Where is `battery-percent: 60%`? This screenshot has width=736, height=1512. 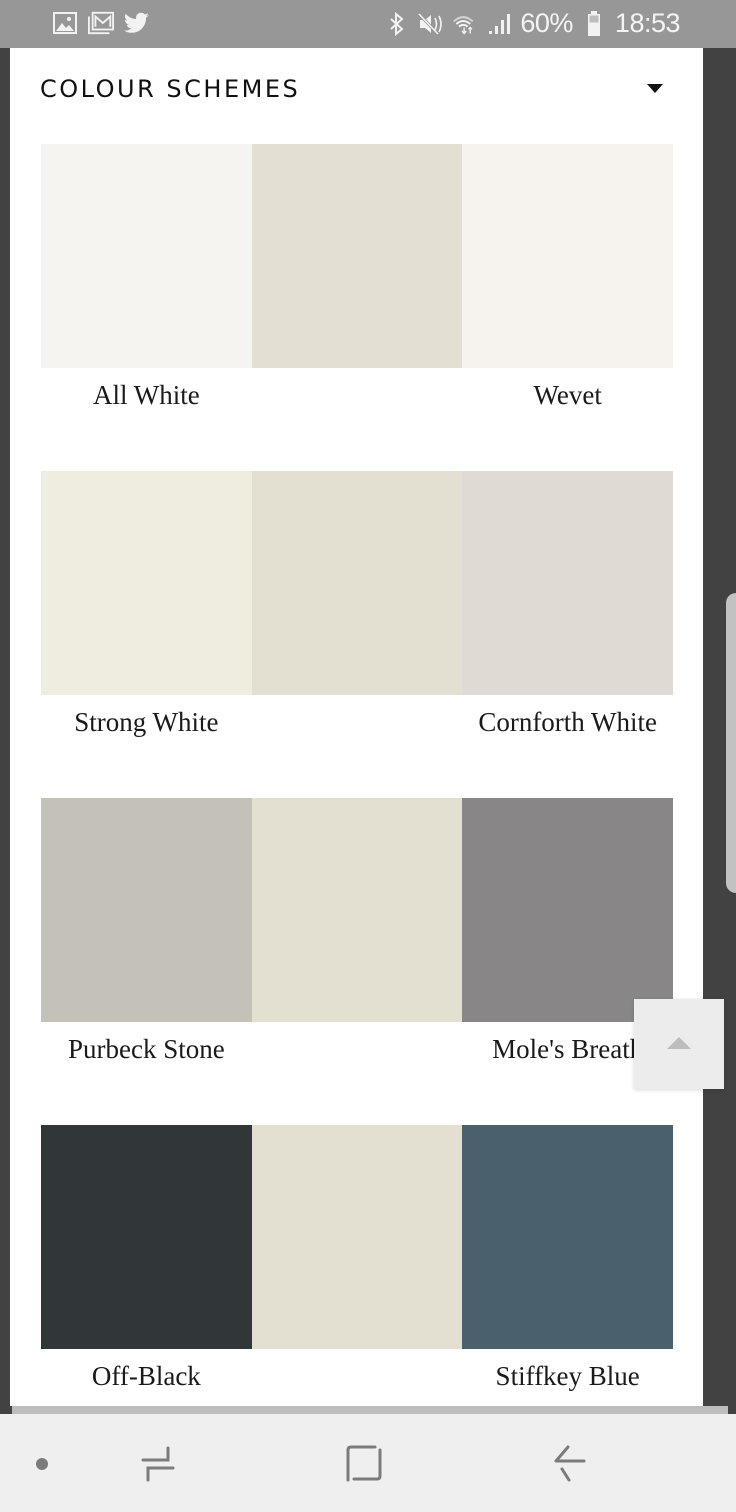
battery-percent: 60% is located at coordinates (546, 23).